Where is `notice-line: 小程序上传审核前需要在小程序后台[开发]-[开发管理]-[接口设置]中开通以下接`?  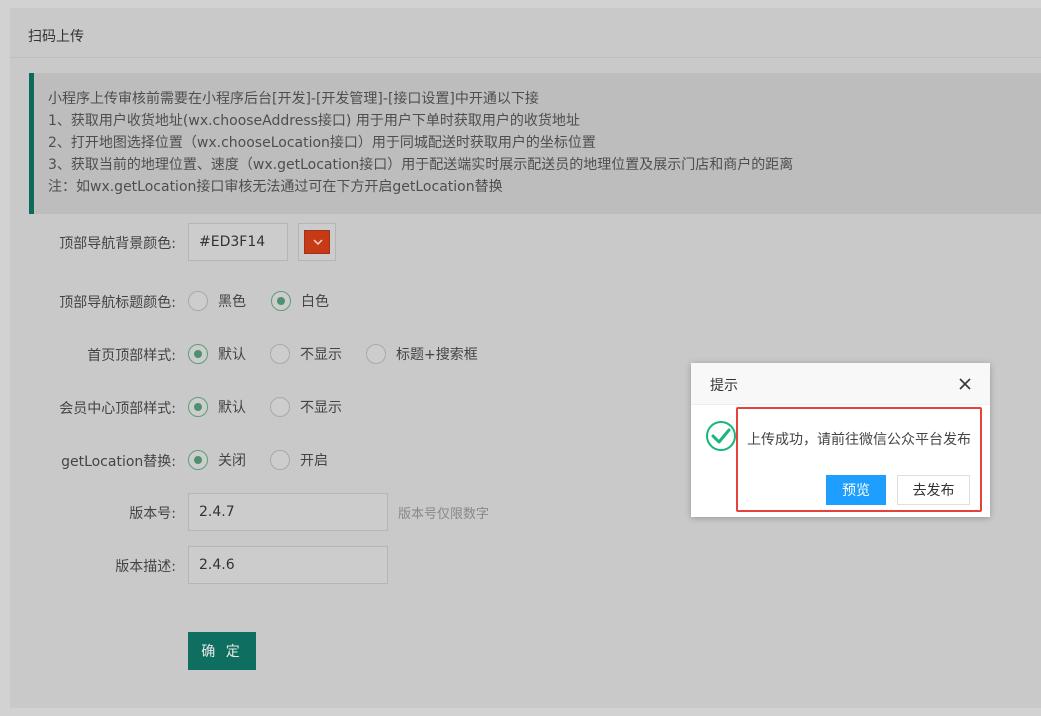 notice-line: 小程序上传审核前需要在小程序后台[开发]-[开发管理]-[接口设置]中开通以下接 is located at coordinates (293, 99).